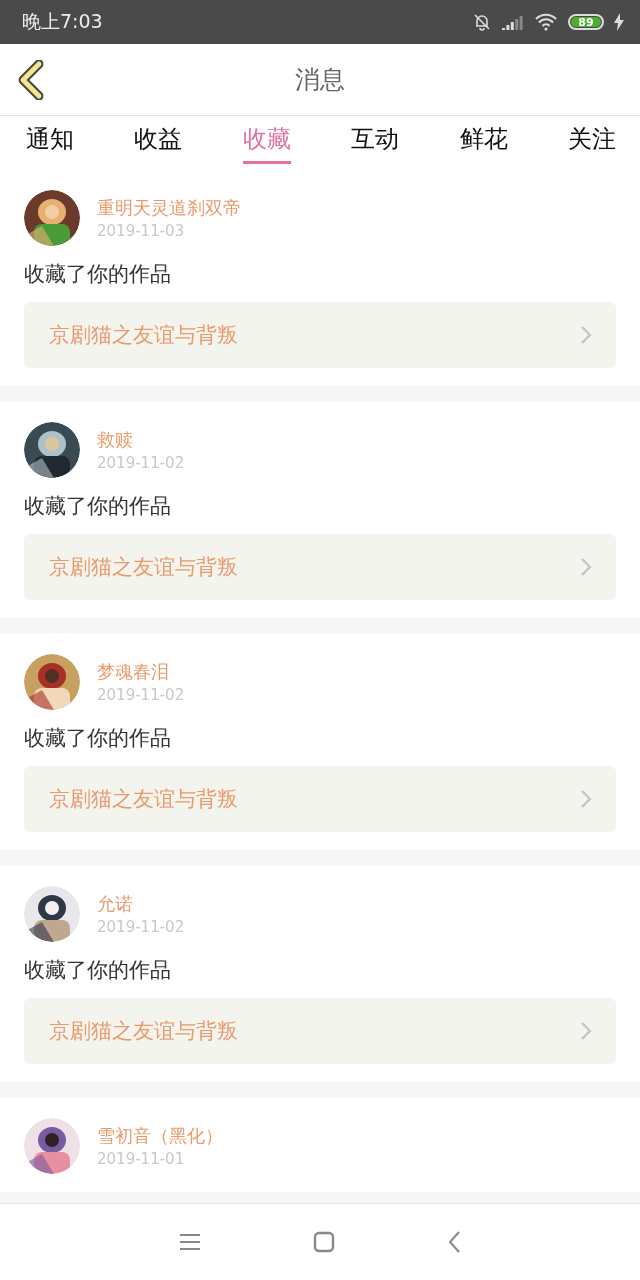  Describe the element at coordinates (62, 21) in the screenshot. I see `status-time: 晚上7:03` at that location.